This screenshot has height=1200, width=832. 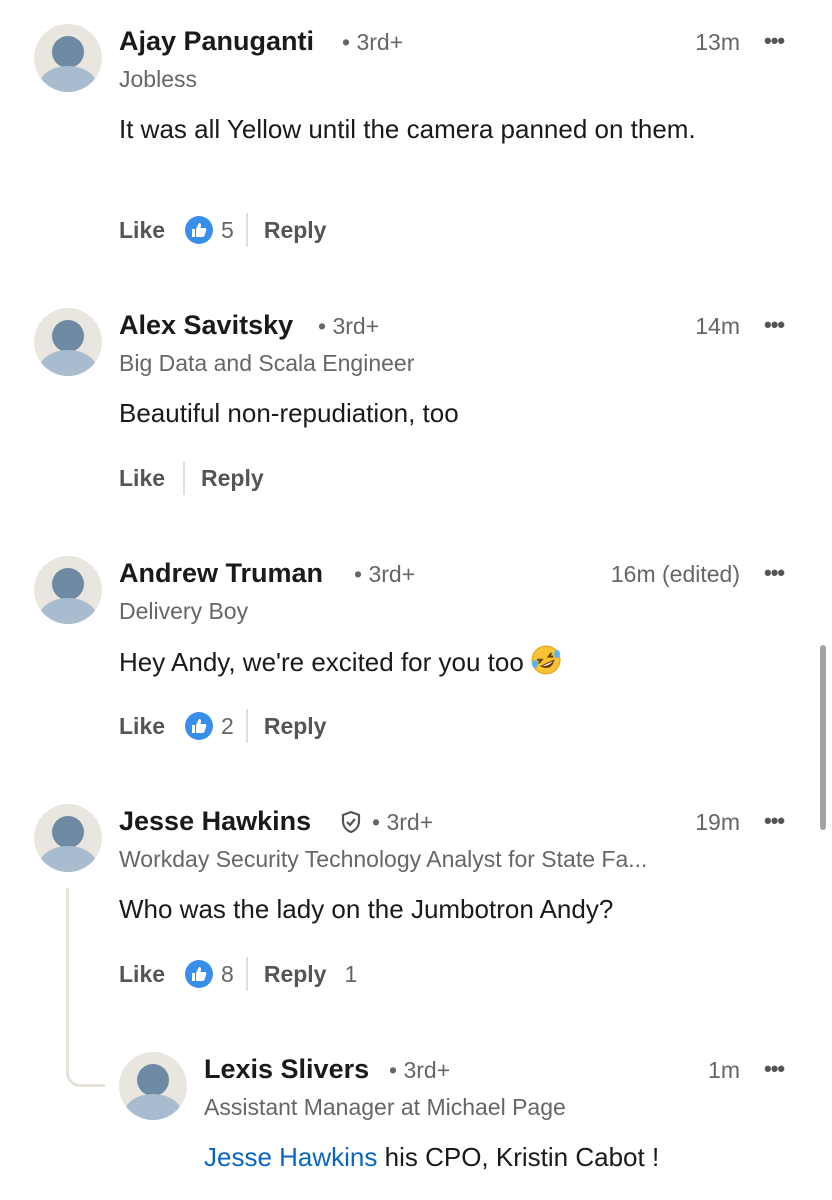 What do you see at coordinates (823, 737) in the screenshot?
I see `scrollbar` at bounding box center [823, 737].